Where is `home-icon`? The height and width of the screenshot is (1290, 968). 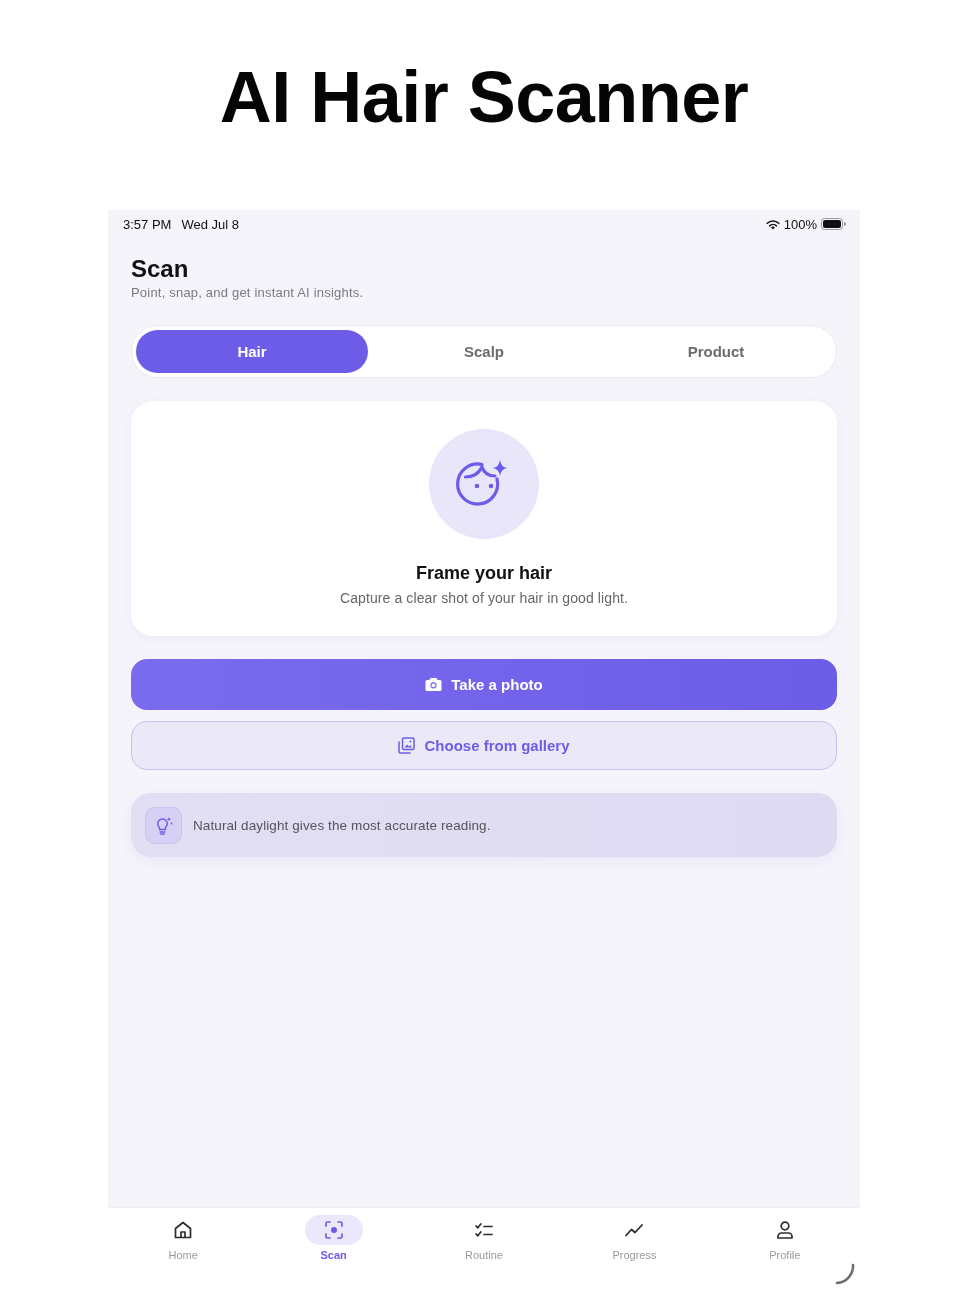 home-icon is located at coordinates (183, 1230).